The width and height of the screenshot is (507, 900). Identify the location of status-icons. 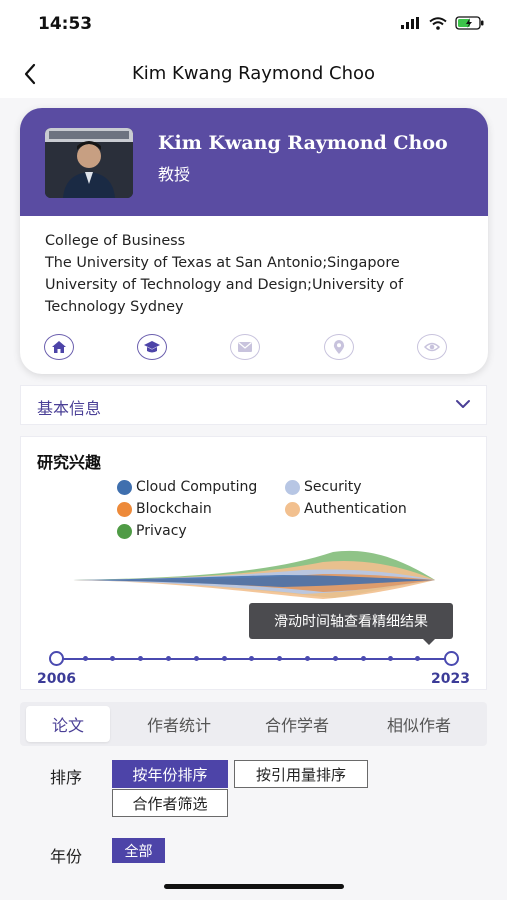
(443, 23).